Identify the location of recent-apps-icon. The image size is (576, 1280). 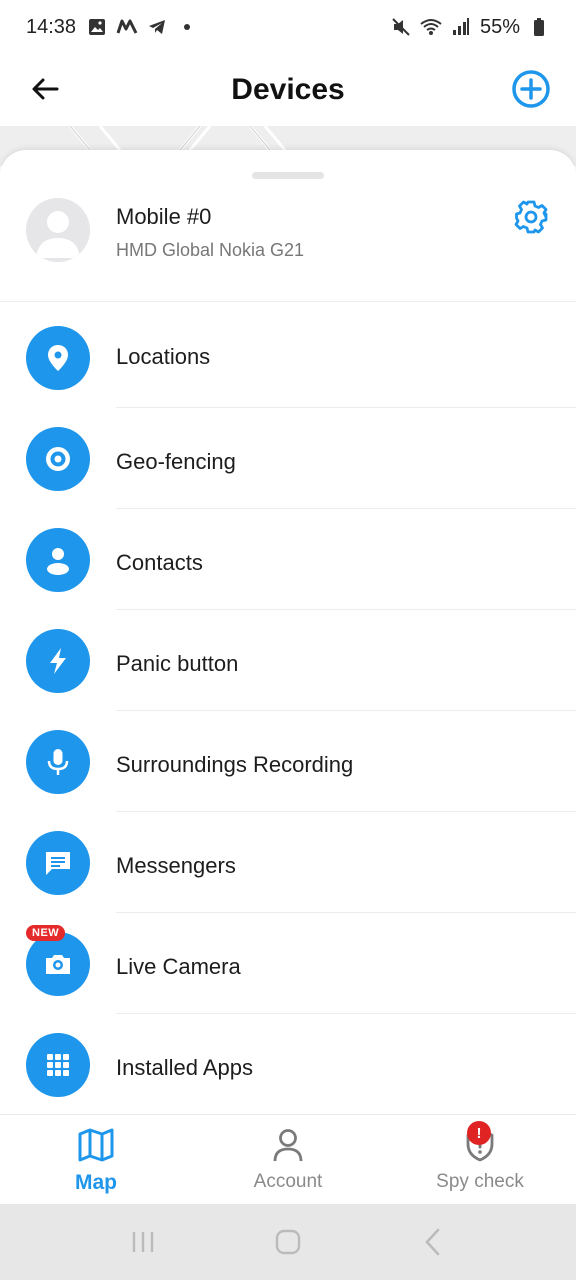
(142, 1242).